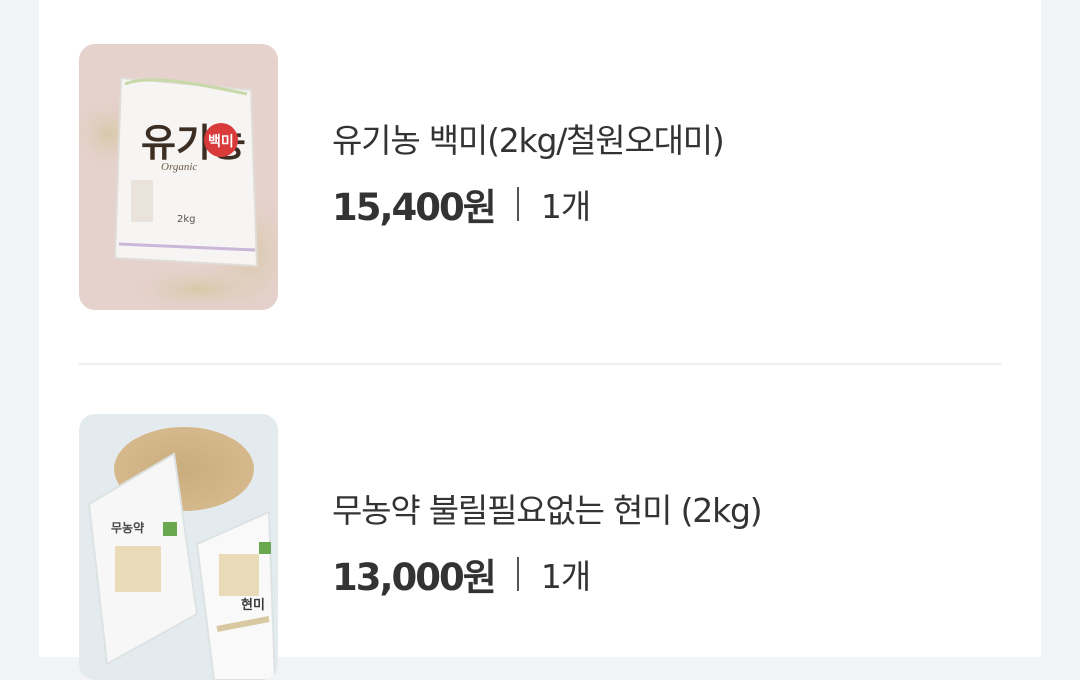 The height and width of the screenshot is (680, 1080). What do you see at coordinates (540, 364) in the screenshot?
I see `item-divider` at bounding box center [540, 364].